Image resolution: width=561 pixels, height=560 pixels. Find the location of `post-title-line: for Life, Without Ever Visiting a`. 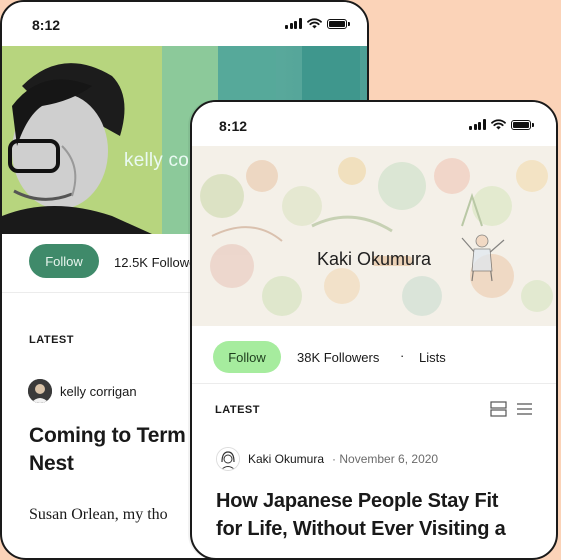

post-title-line: for Life, Without Ever Visiting a is located at coordinates (361, 529).